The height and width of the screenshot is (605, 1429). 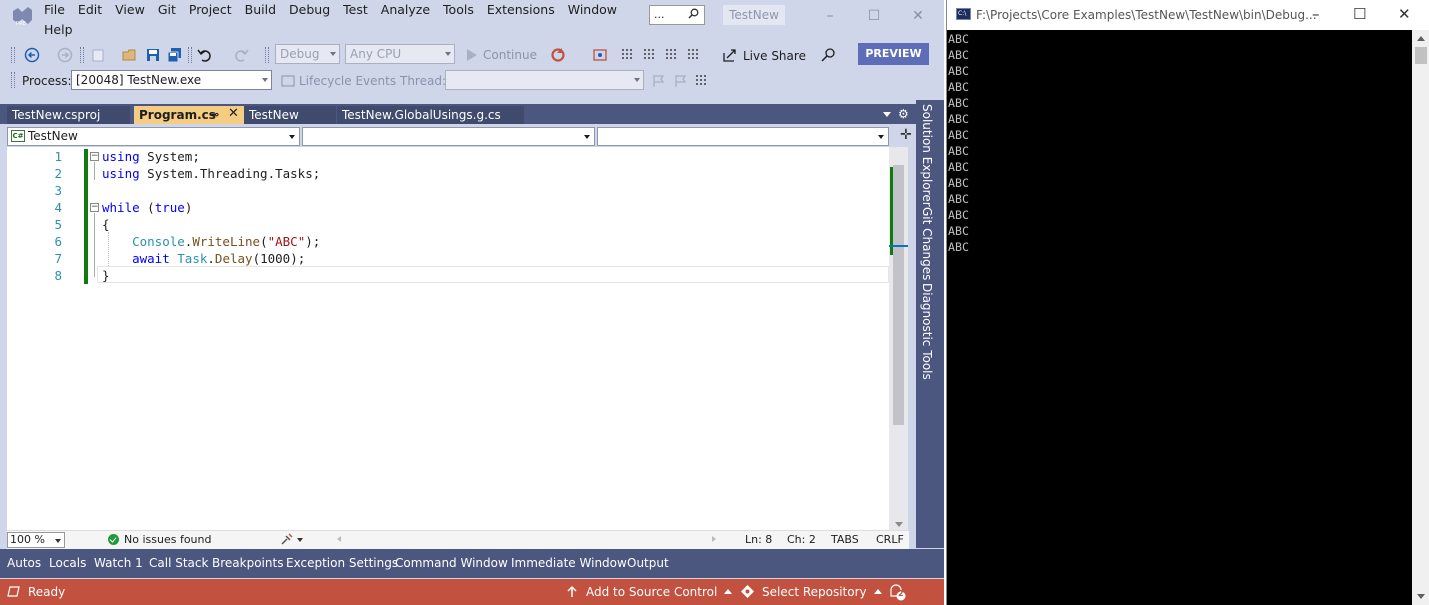 I want to click on menu-window: Window, so click(x=599, y=11).